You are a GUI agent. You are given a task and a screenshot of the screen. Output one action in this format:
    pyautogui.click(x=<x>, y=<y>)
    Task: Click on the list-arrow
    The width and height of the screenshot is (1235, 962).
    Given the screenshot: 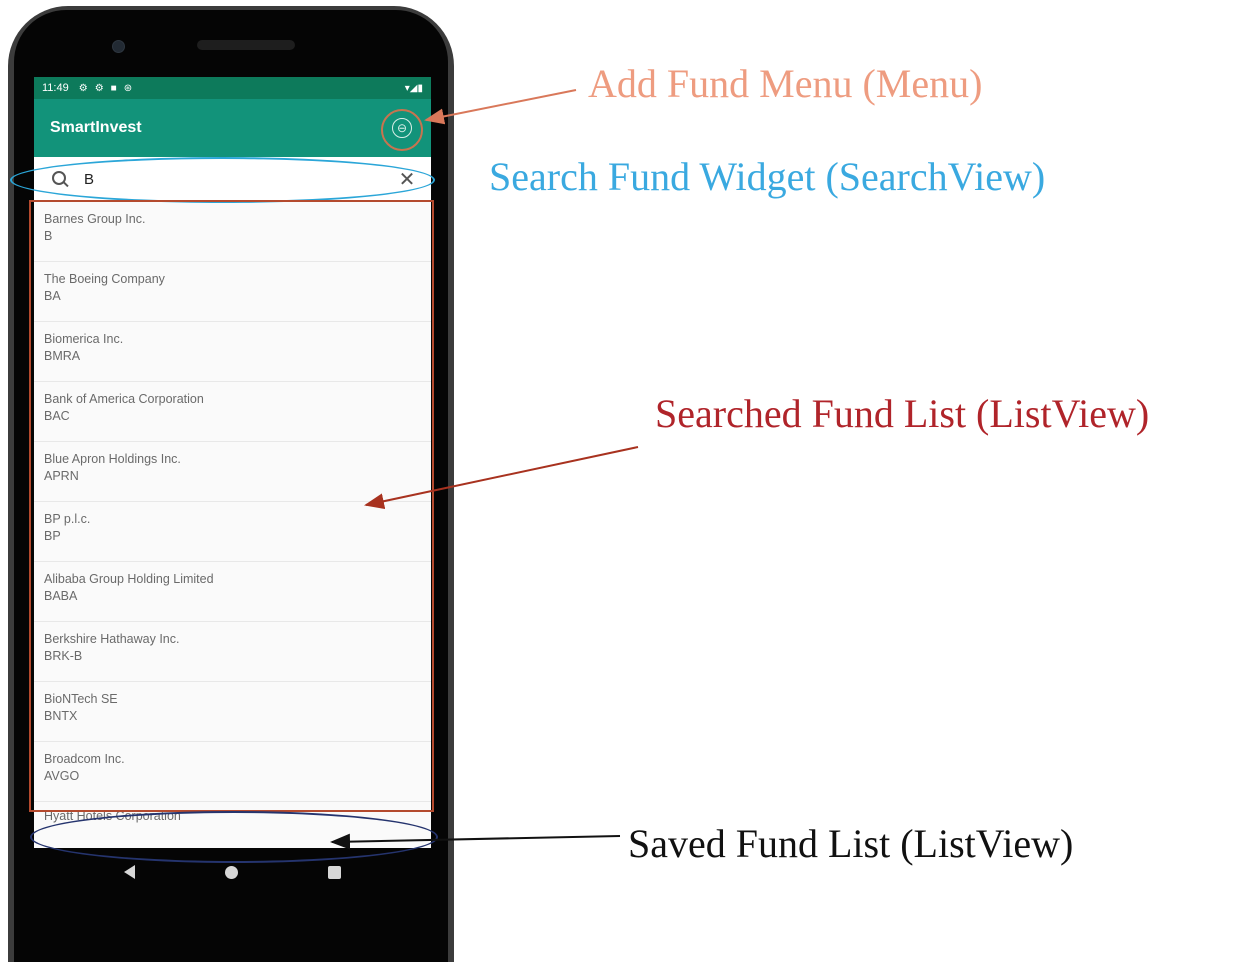 What is the action you would take?
    pyautogui.click(x=501, y=478)
    